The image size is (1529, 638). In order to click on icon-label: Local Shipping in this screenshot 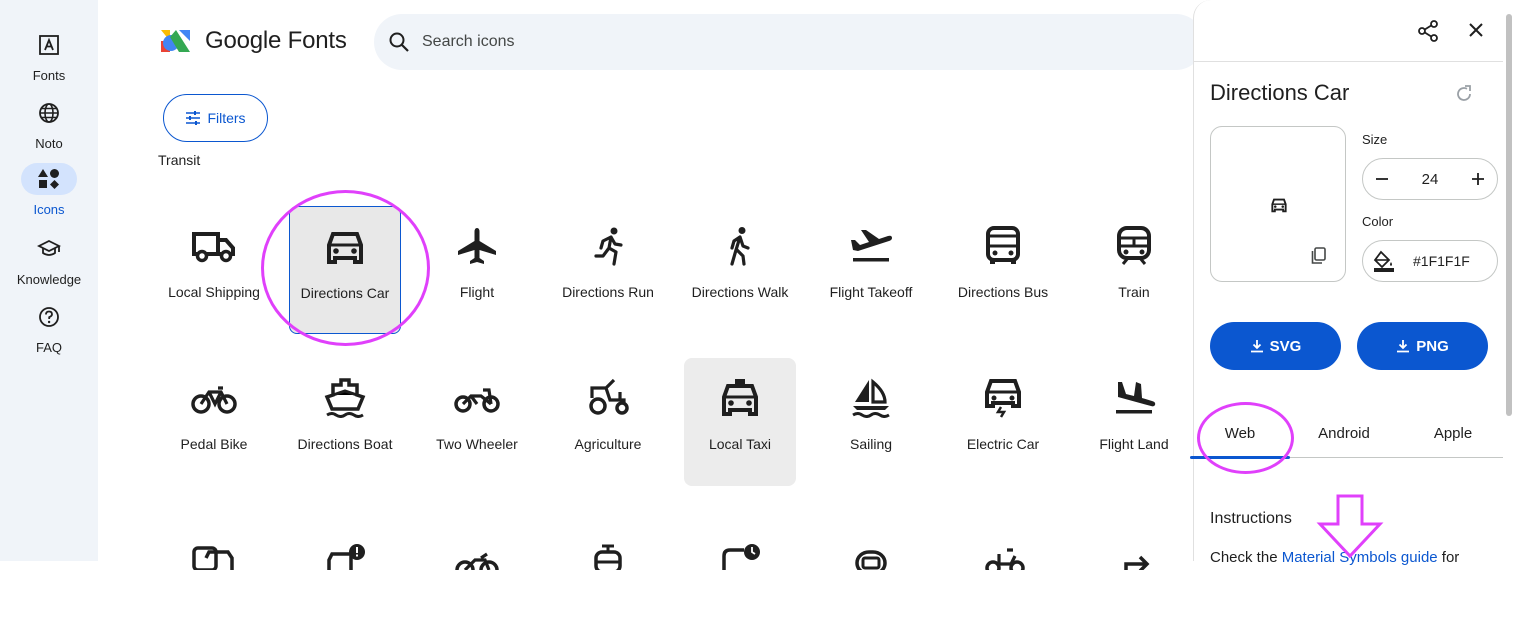, I will do `click(214, 292)`.